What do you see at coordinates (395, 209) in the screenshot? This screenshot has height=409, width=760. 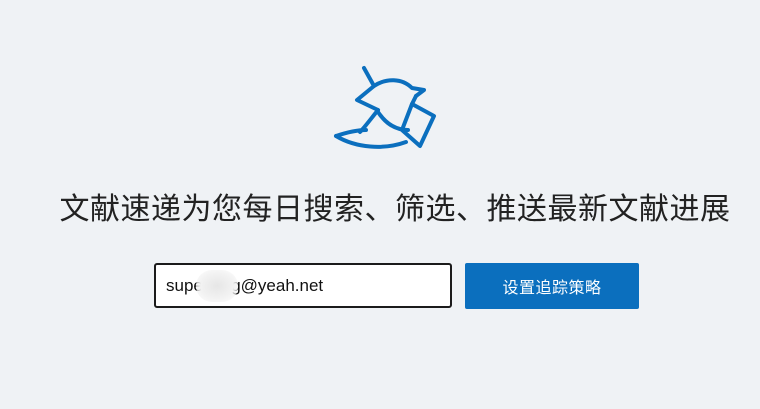 I see `page-headline: 文献速递为您每日搜索、筛选、推送最新文献进展` at bounding box center [395, 209].